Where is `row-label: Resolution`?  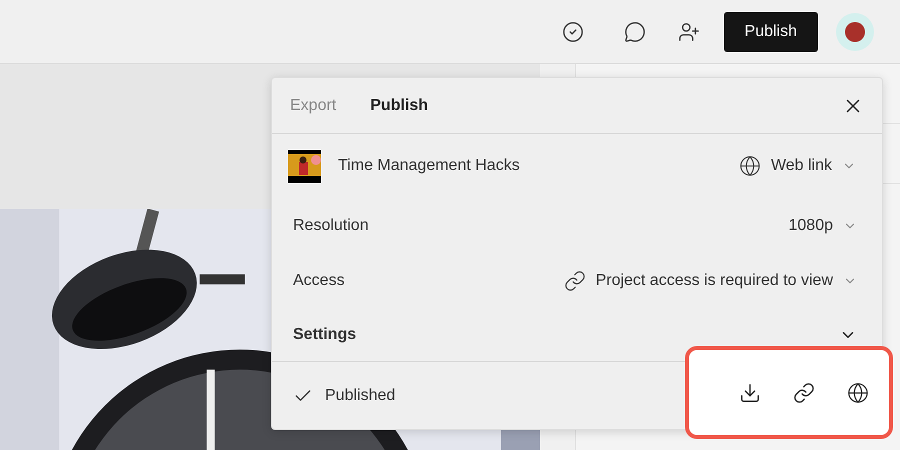 row-label: Resolution is located at coordinates (331, 226).